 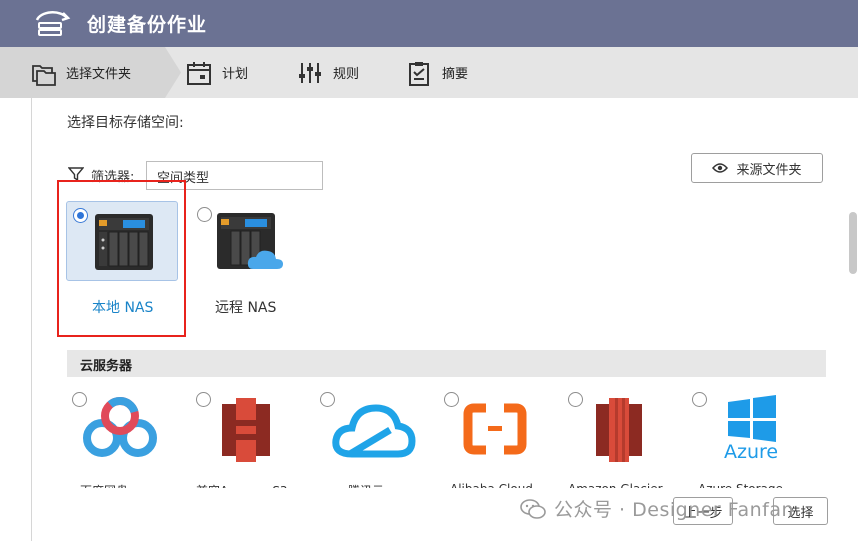 What do you see at coordinates (217, 72) in the screenshot?
I see `step-schedule: 计划` at bounding box center [217, 72].